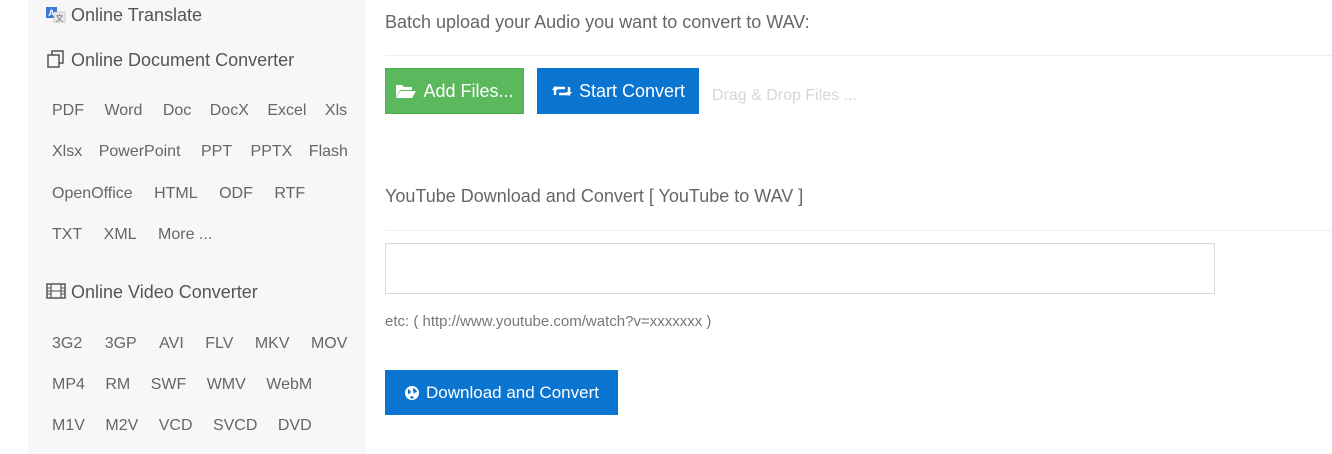 This screenshot has height=454, width=1332. What do you see at coordinates (56, 293) in the screenshot?
I see `film-icon` at bounding box center [56, 293].